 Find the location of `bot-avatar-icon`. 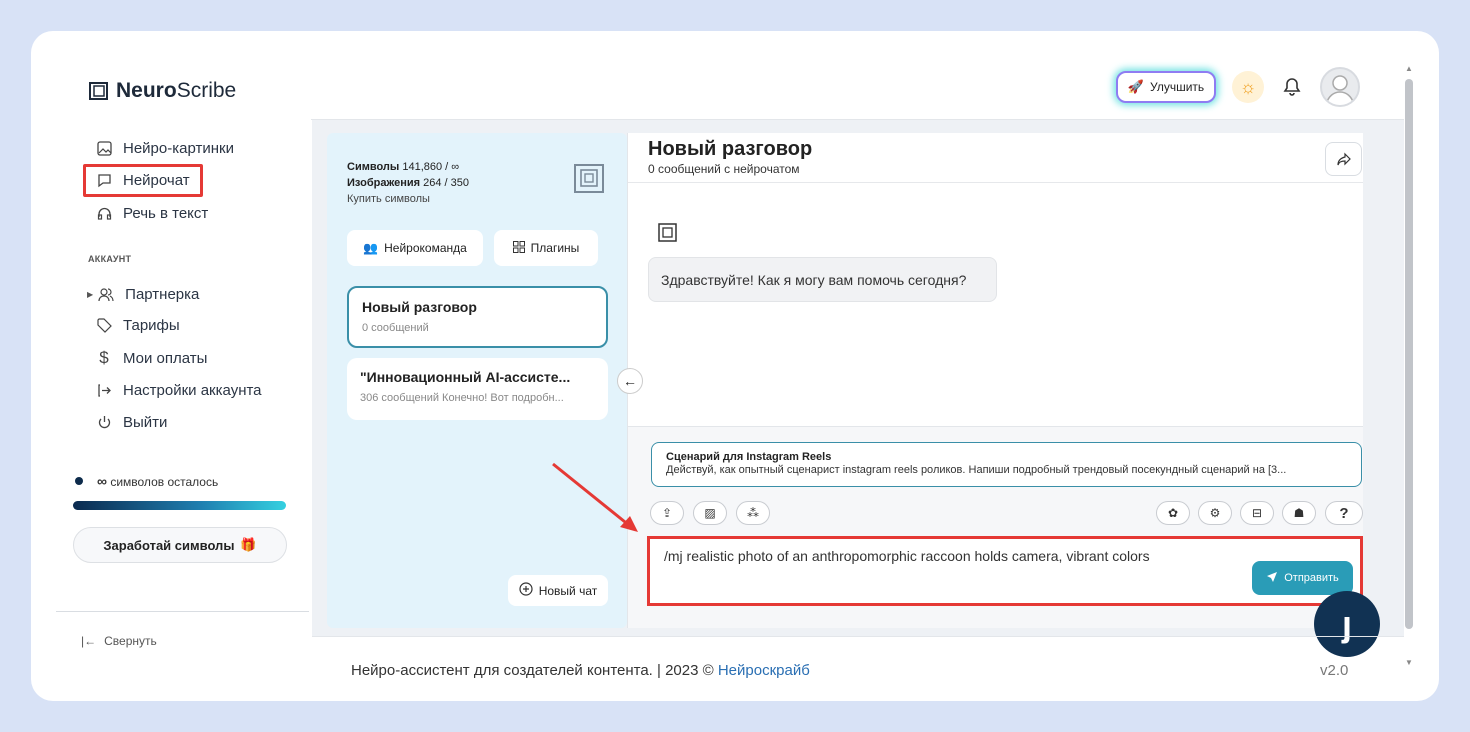

bot-avatar-icon is located at coordinates (668, 233).